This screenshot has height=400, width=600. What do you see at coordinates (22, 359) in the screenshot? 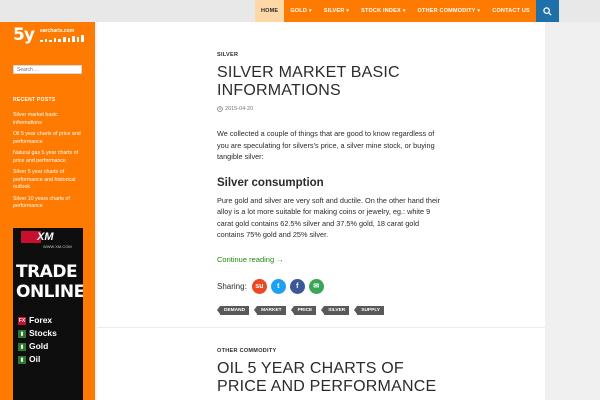
I see `oil-icon: ▮` at bounding box center [22, 359].